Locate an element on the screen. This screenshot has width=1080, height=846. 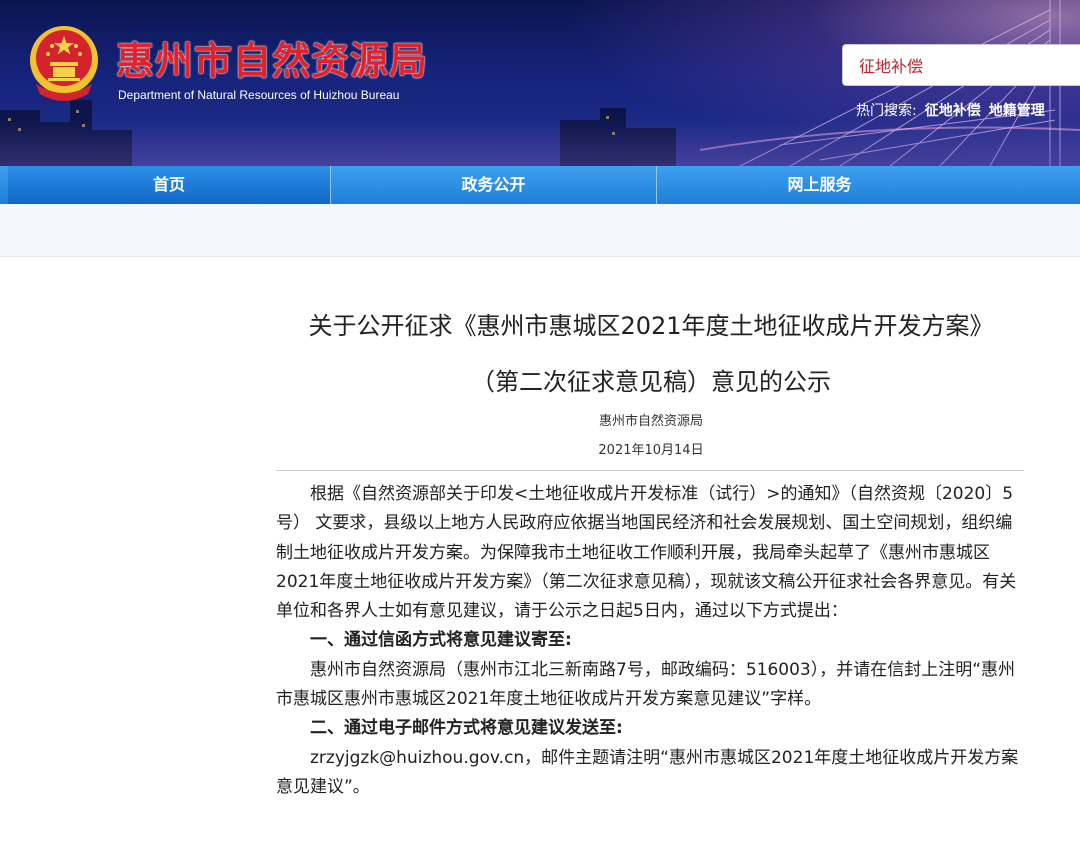
hot-search: 热门搜索: 征地补偿 地籍管理 is located at coordinates (950, 110).